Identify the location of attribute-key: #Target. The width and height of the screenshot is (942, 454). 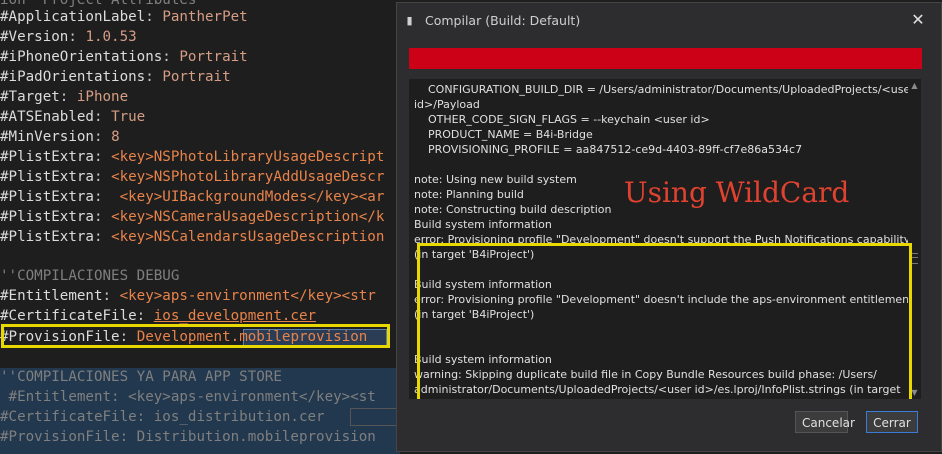
(30, 97).